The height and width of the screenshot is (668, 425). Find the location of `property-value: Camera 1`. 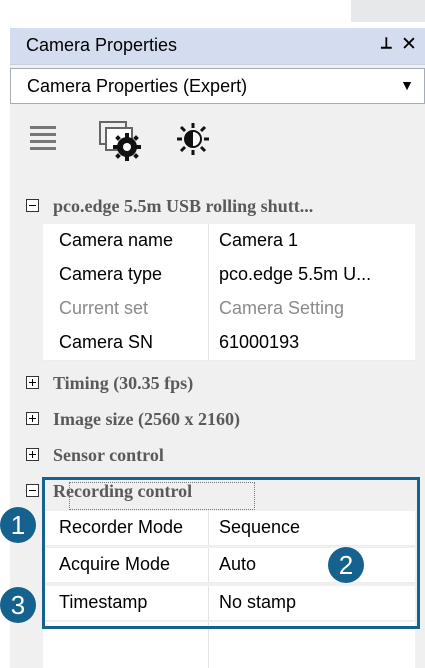

property-value: Camera 1 is located at coordinates (258, 240).